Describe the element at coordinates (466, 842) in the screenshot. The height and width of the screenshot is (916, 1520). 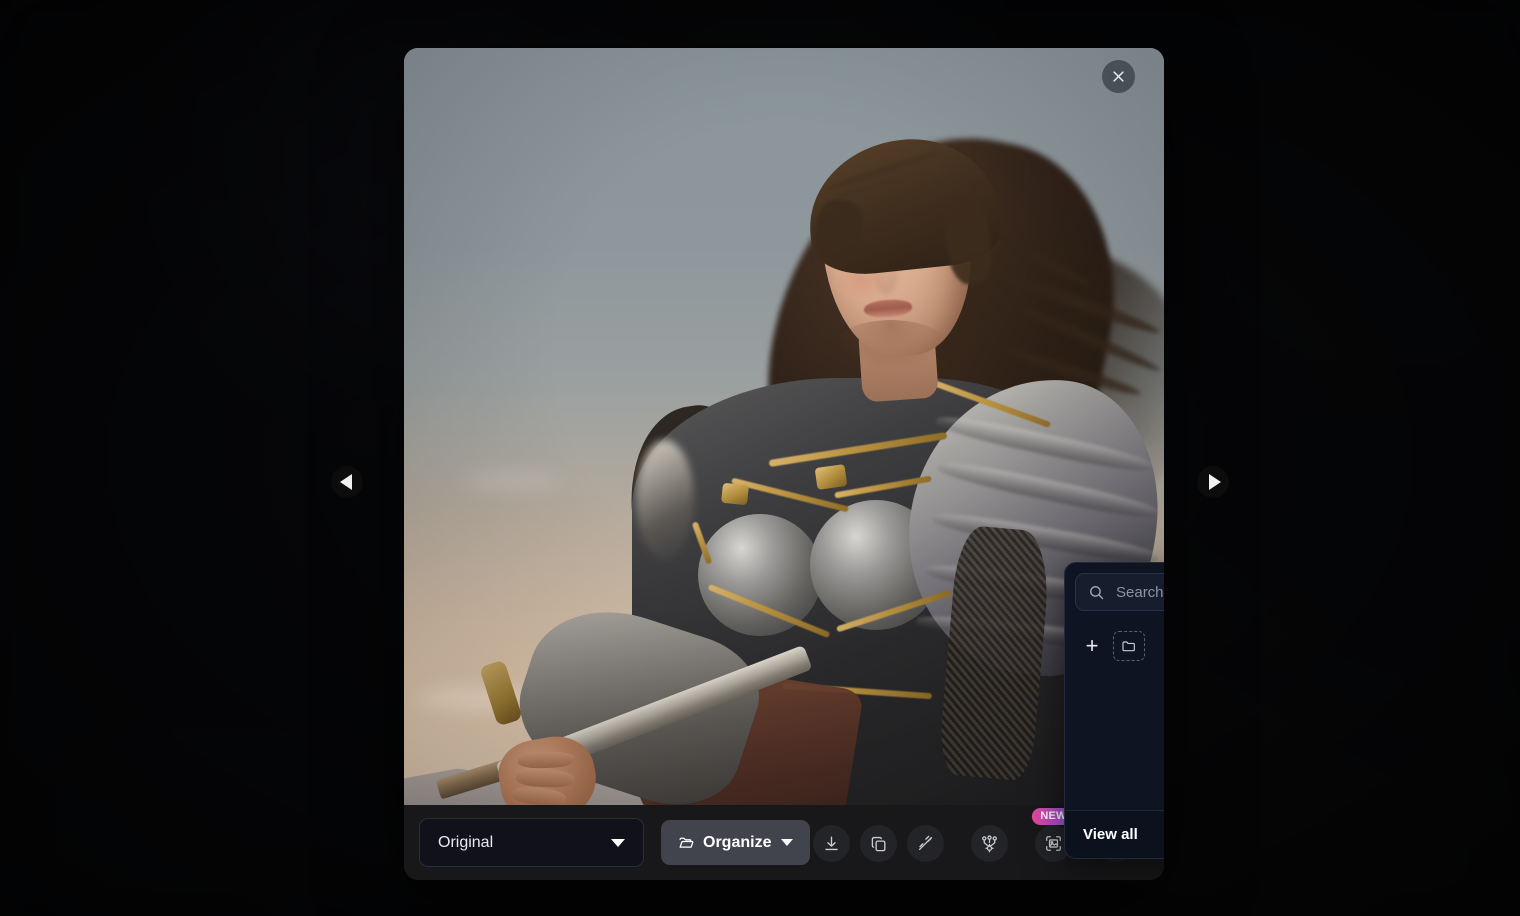
I see `format-select-value: Original` at that location.